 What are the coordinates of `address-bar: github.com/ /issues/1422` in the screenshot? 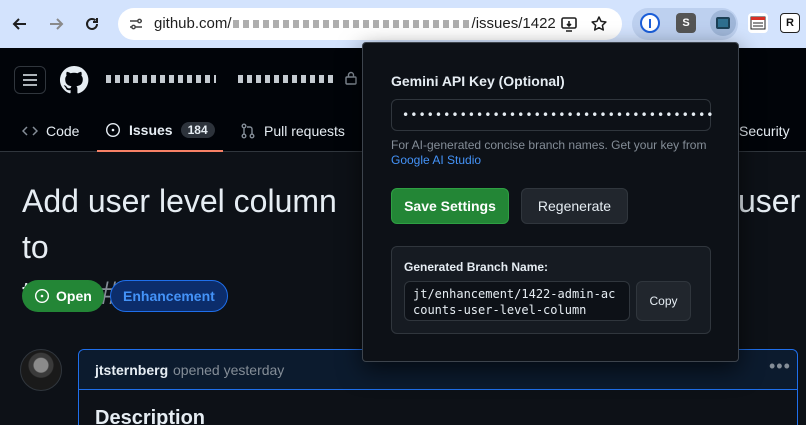 It's located at (370, 24).